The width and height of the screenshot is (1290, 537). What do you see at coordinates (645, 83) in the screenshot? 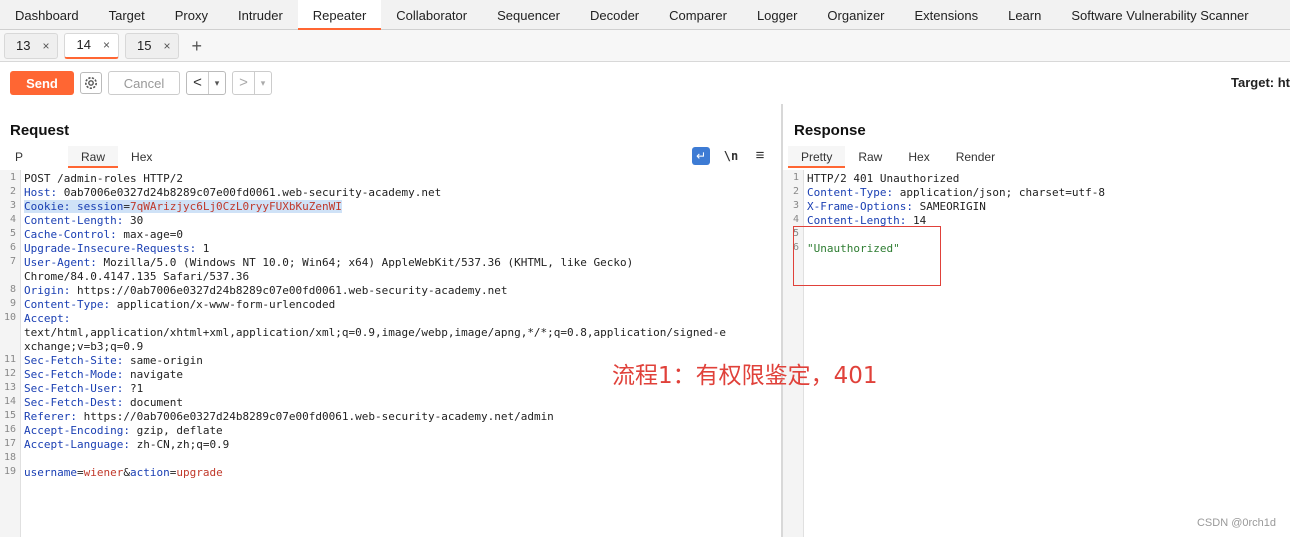
I see `toolbar: Send Cancel < ▾ > ▾ Target: ht` at bounding box center [645, 83].